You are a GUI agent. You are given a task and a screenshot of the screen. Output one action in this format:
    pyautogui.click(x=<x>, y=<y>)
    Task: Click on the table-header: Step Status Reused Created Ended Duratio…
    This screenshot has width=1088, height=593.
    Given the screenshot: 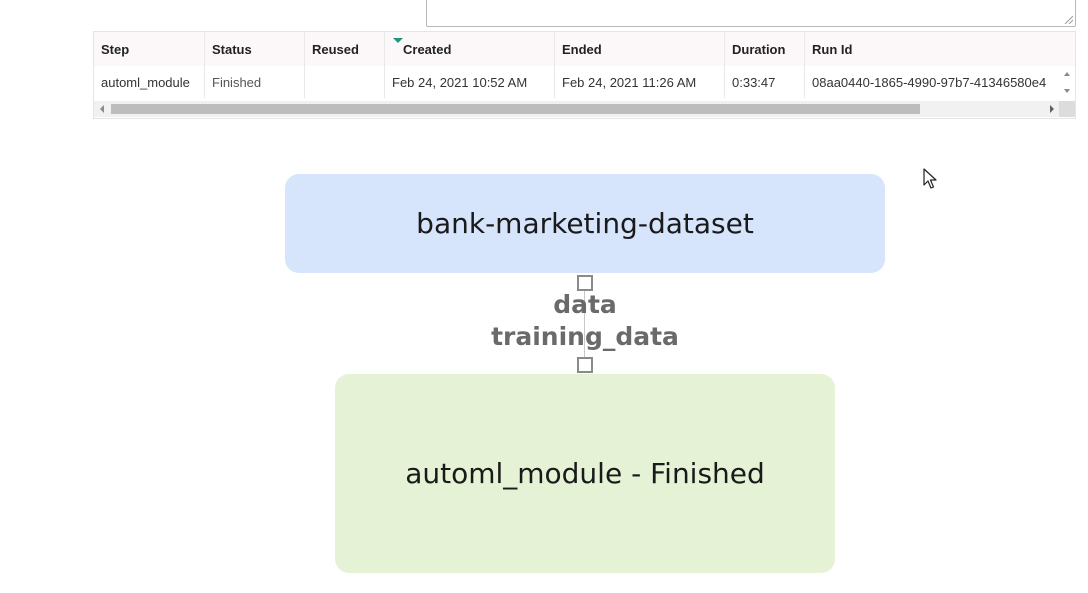 What is the action you would take?
    pyautogui.click(x=584, y=49)
    